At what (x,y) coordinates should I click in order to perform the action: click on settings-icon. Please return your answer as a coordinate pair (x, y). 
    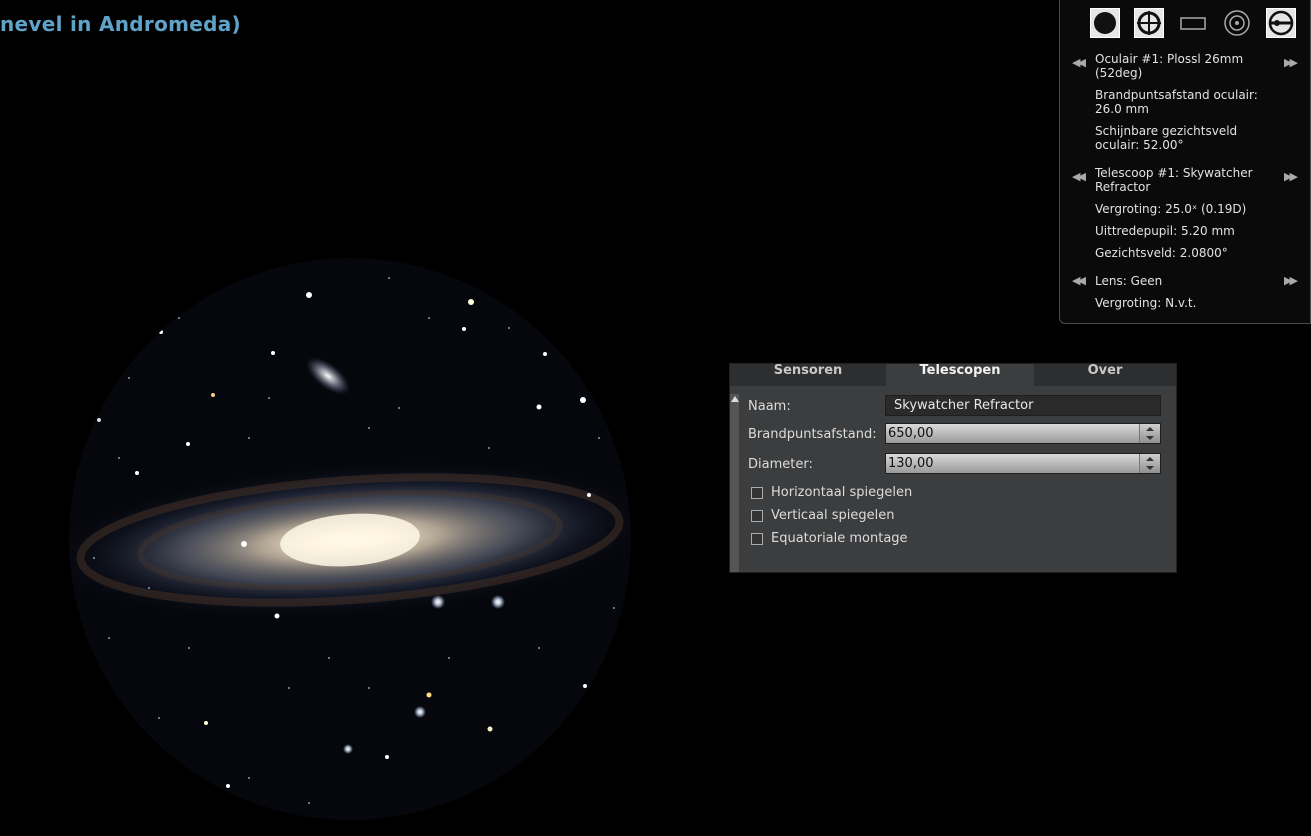
    Looking at the image, I should click on (1281, 23).